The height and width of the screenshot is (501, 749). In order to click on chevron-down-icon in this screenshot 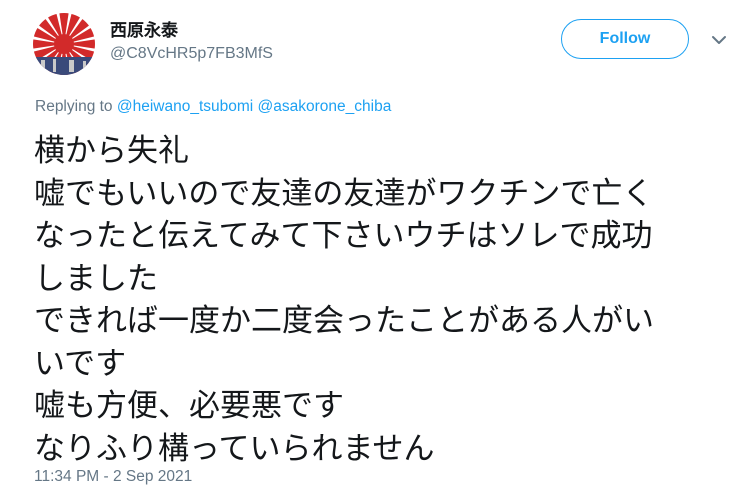, I will do `click(719, 40)`.